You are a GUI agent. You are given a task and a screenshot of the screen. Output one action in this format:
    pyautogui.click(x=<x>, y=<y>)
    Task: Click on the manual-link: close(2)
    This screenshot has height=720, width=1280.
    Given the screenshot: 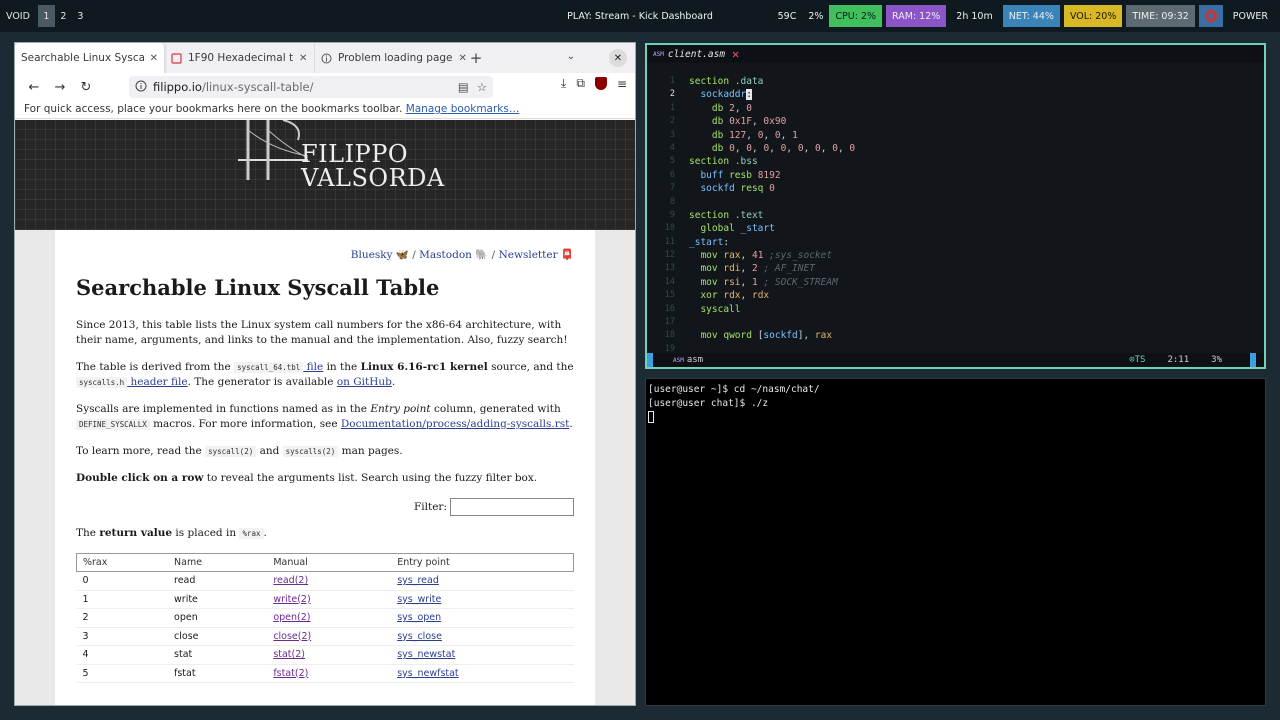 What is the action you would take?
    pyautogui.click(x=329, y=636)
    